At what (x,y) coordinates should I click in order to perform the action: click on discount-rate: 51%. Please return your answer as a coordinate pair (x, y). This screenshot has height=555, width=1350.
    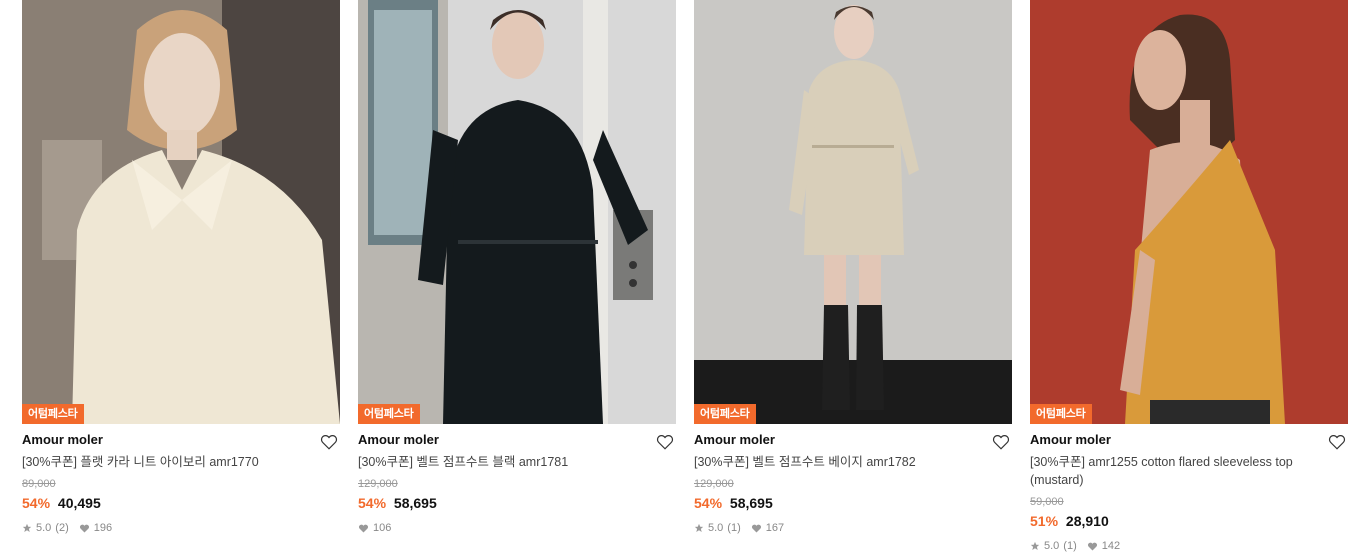
    Looking at the image, I should click on (1044, 521).